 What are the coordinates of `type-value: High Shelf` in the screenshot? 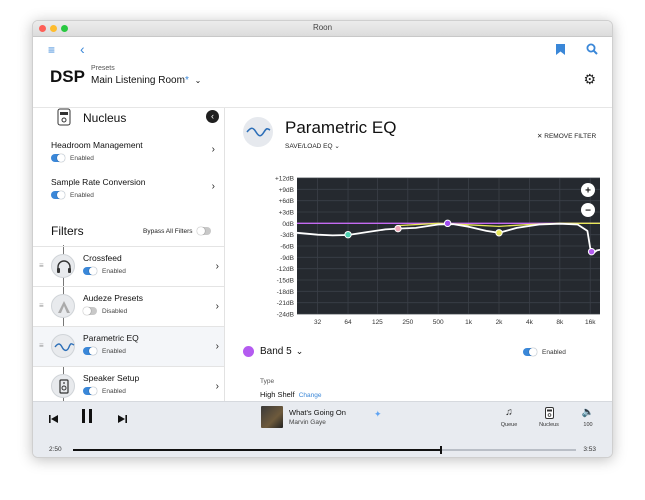 It's located at (277, 394).